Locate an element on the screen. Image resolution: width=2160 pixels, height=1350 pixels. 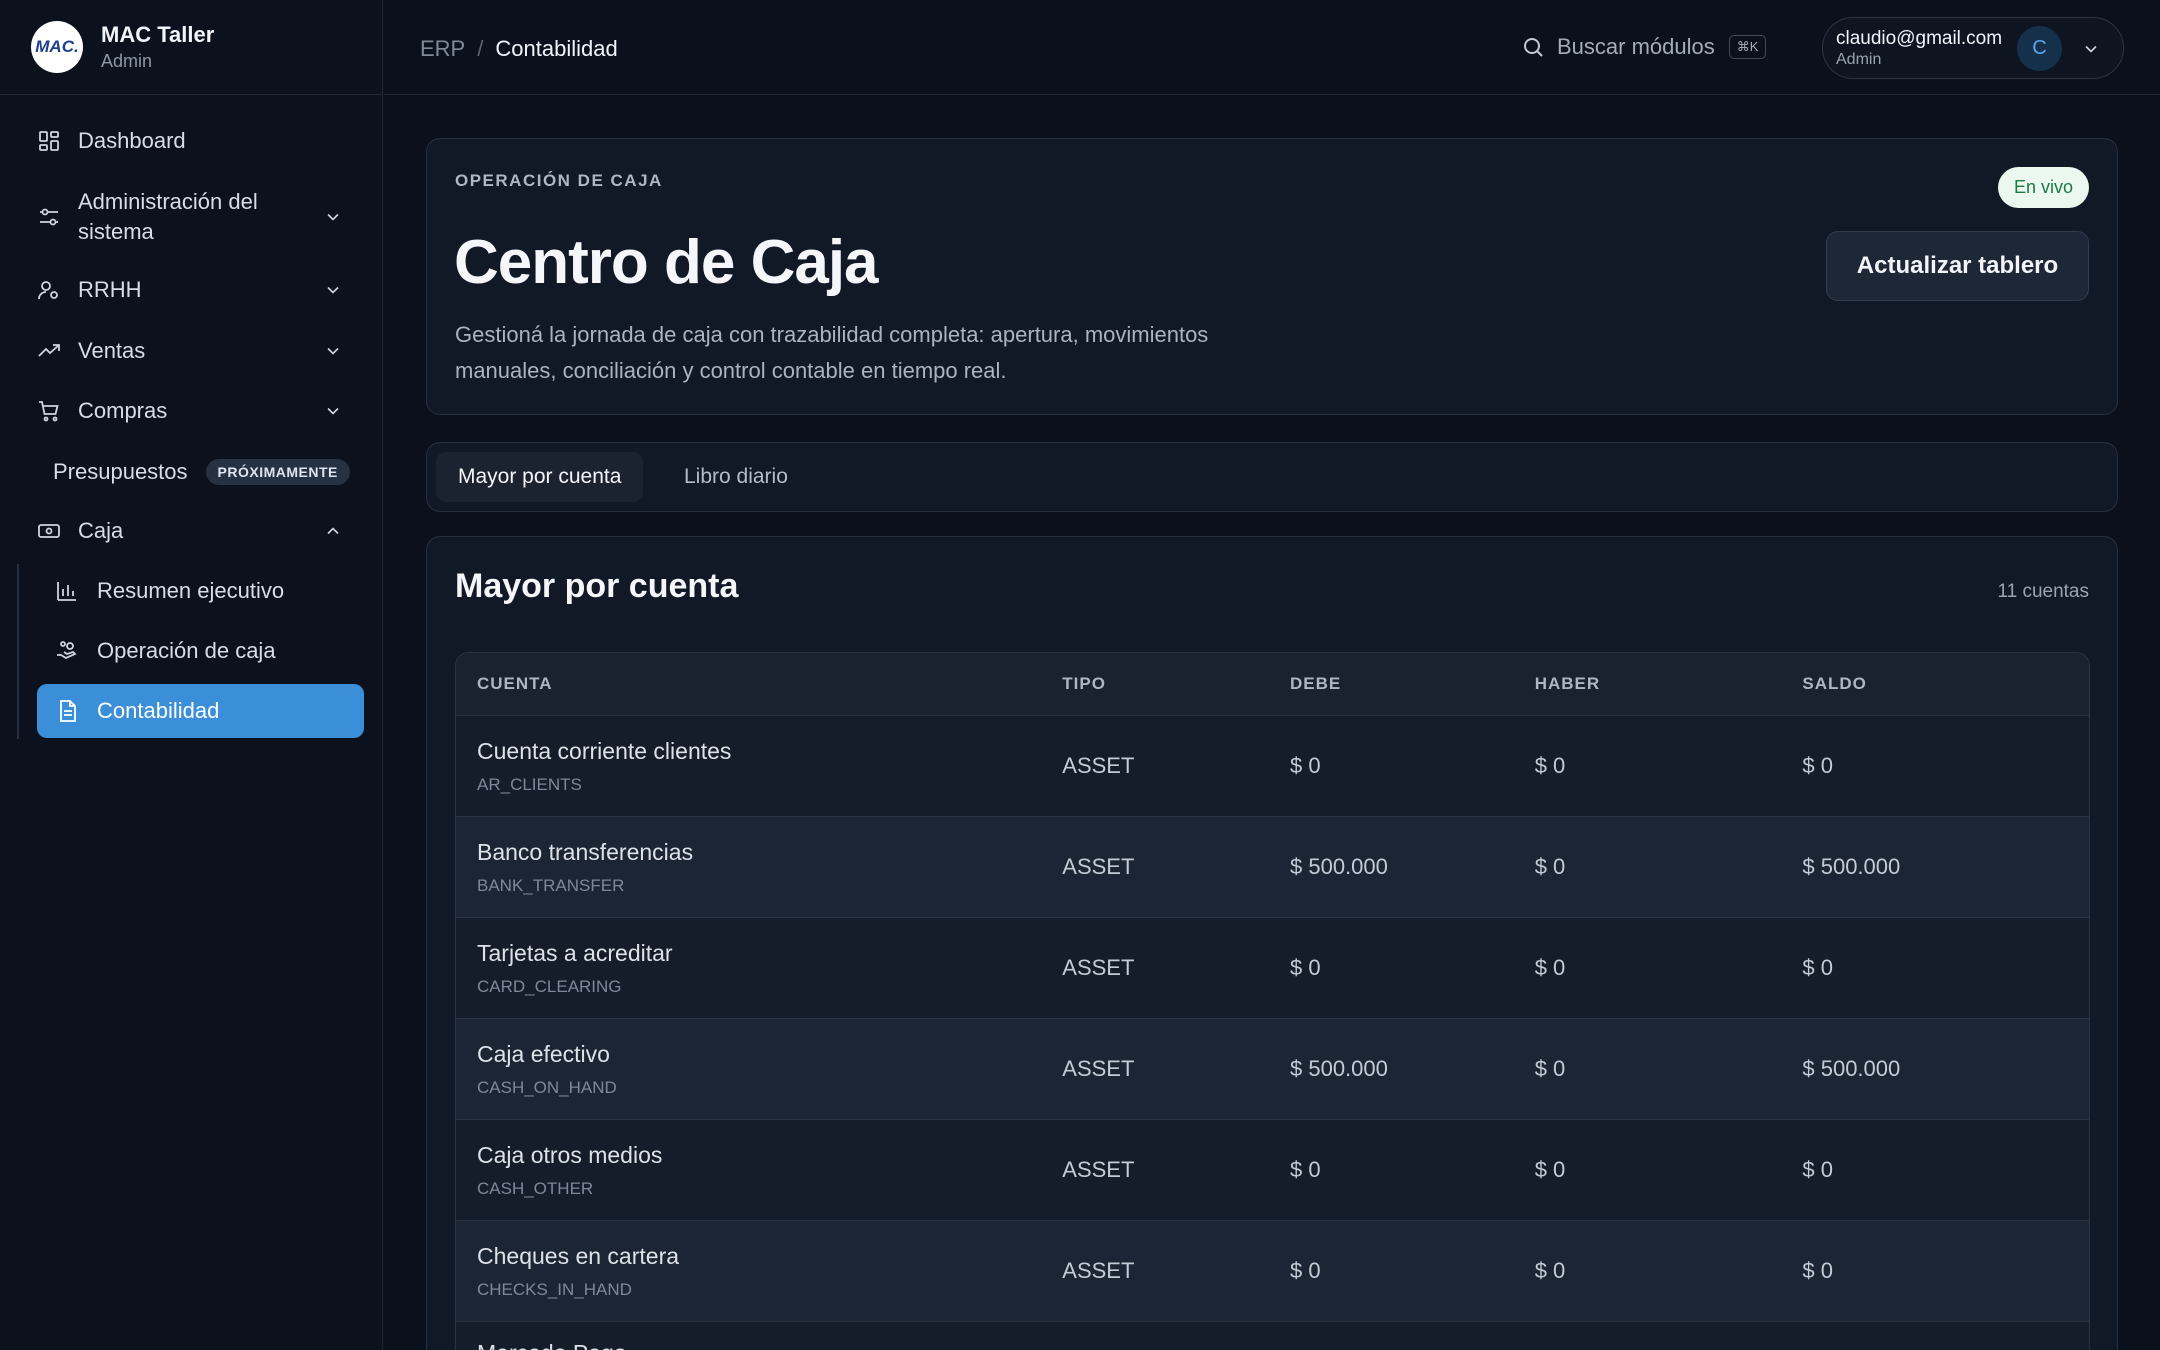
document-icon is located at coordinates (68, 711).